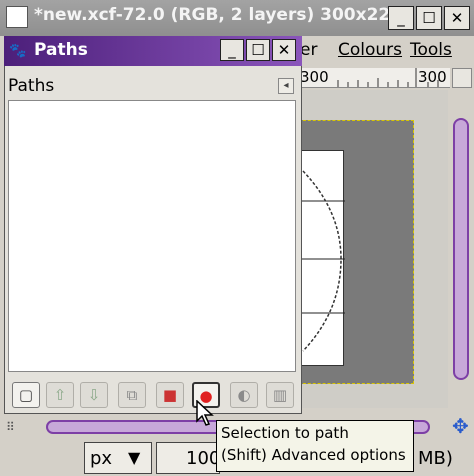 This screenshot has width=474, height=476. I want to click on menu-colours: Colours, so click(370, 50).